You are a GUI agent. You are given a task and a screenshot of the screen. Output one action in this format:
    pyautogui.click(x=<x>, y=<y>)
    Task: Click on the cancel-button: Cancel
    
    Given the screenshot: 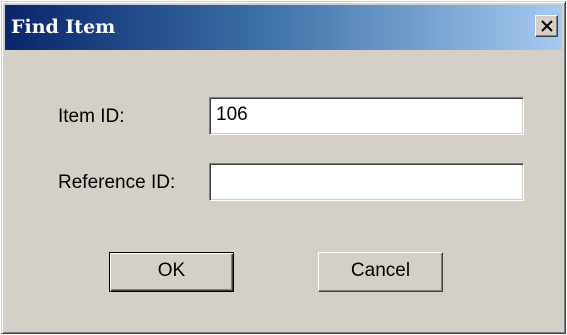 What is the action you would take?
    pyautogui.click(x=380, y=272)
    